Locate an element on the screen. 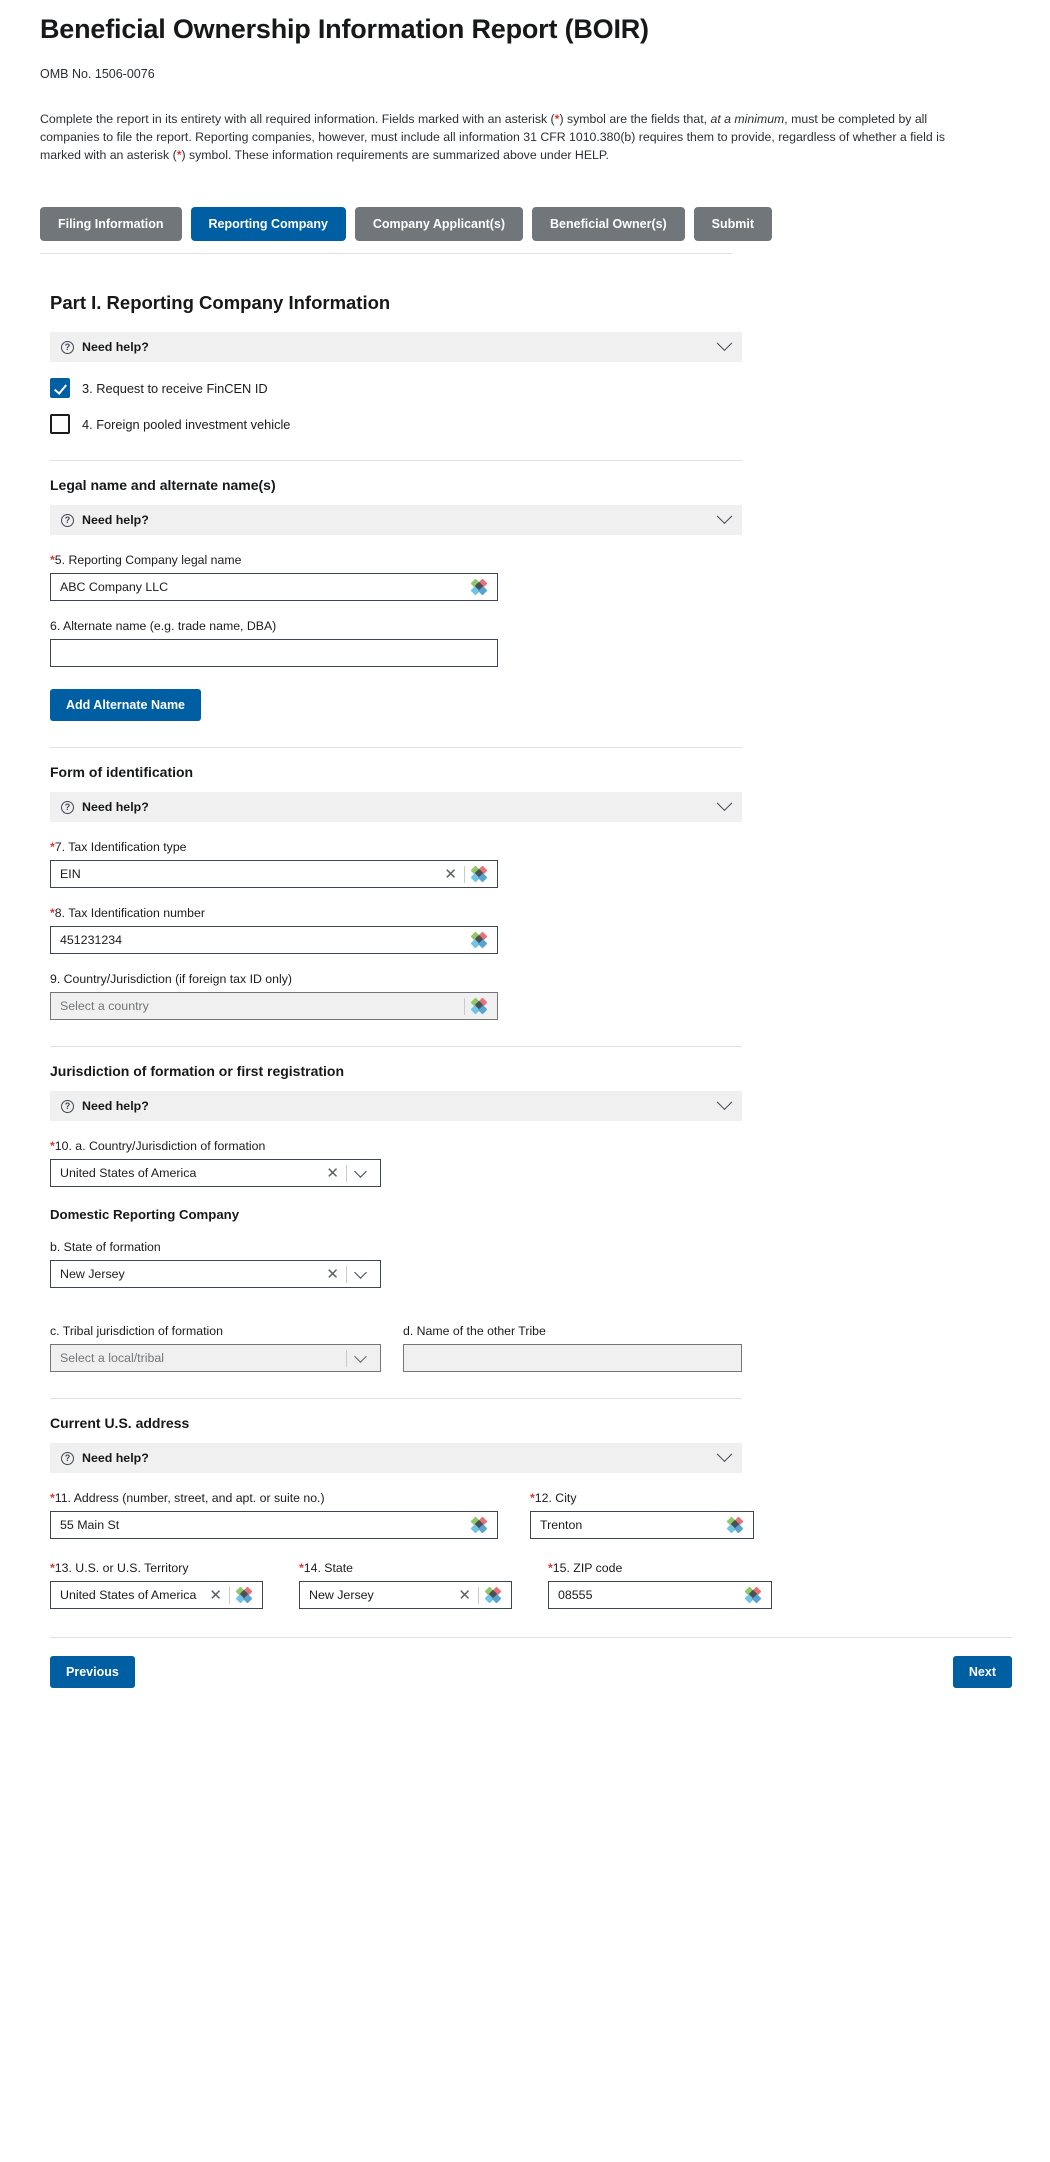 The height and width of the screenshot is (2162, 1050). checkbox-label-fincen-id: 3. Request to receive FinCEN ID is located at coordinates (175, 388).